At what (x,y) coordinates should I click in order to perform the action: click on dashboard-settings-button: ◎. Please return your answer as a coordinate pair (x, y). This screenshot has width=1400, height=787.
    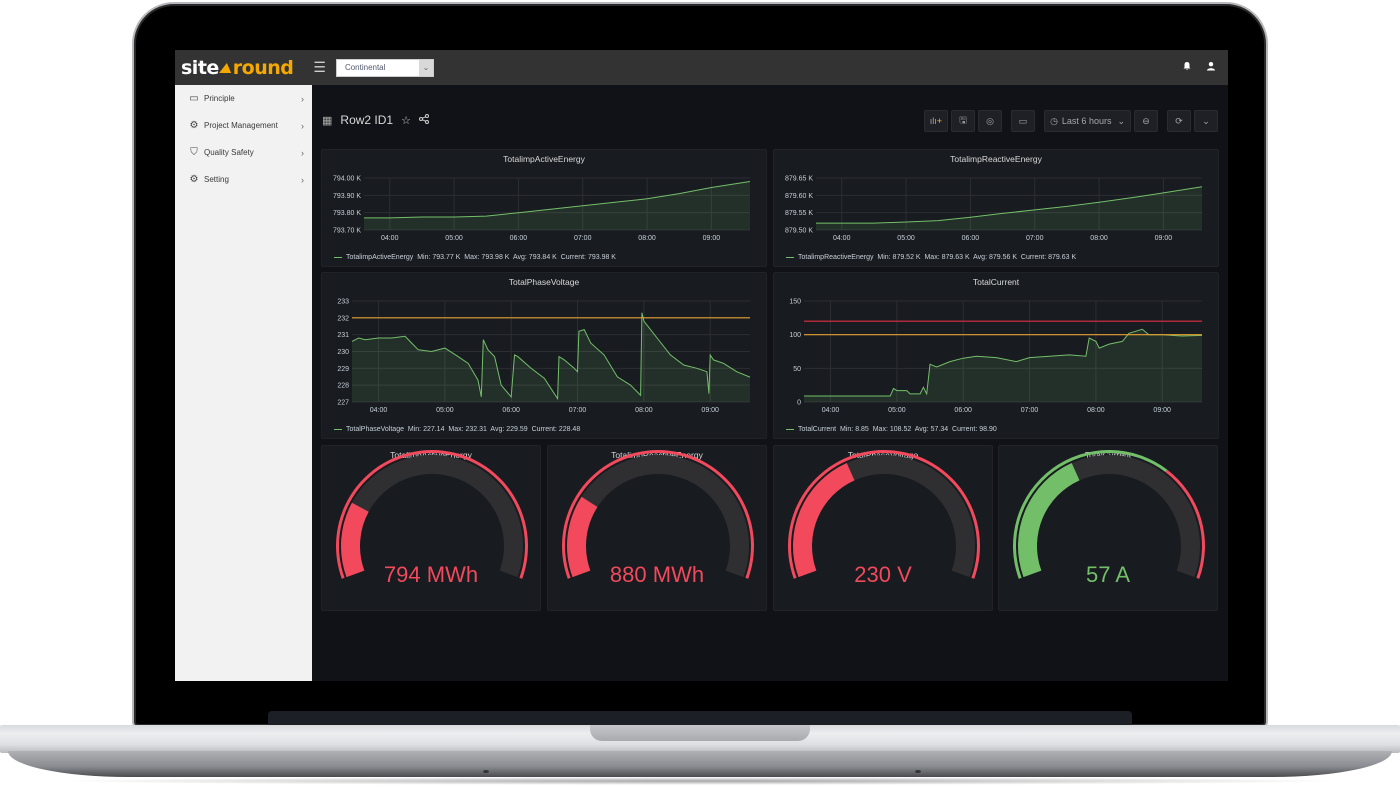
    Looking at the image, I should click on (990, 121).